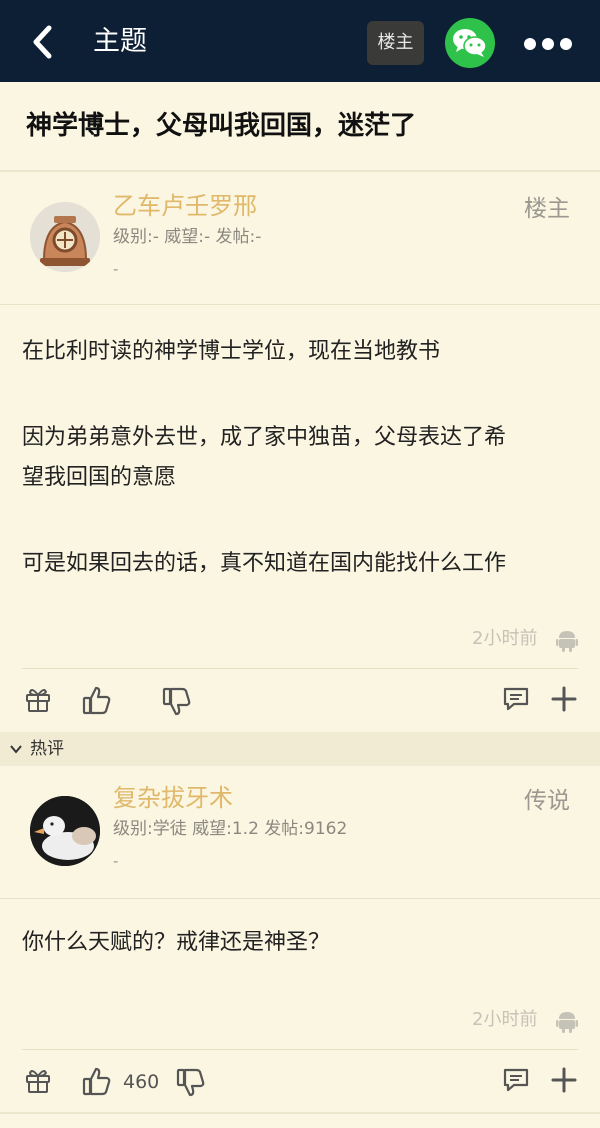  Describe the element at coordinates (548, 44) in the screenshot. I see `more-dots-icon` at that location.